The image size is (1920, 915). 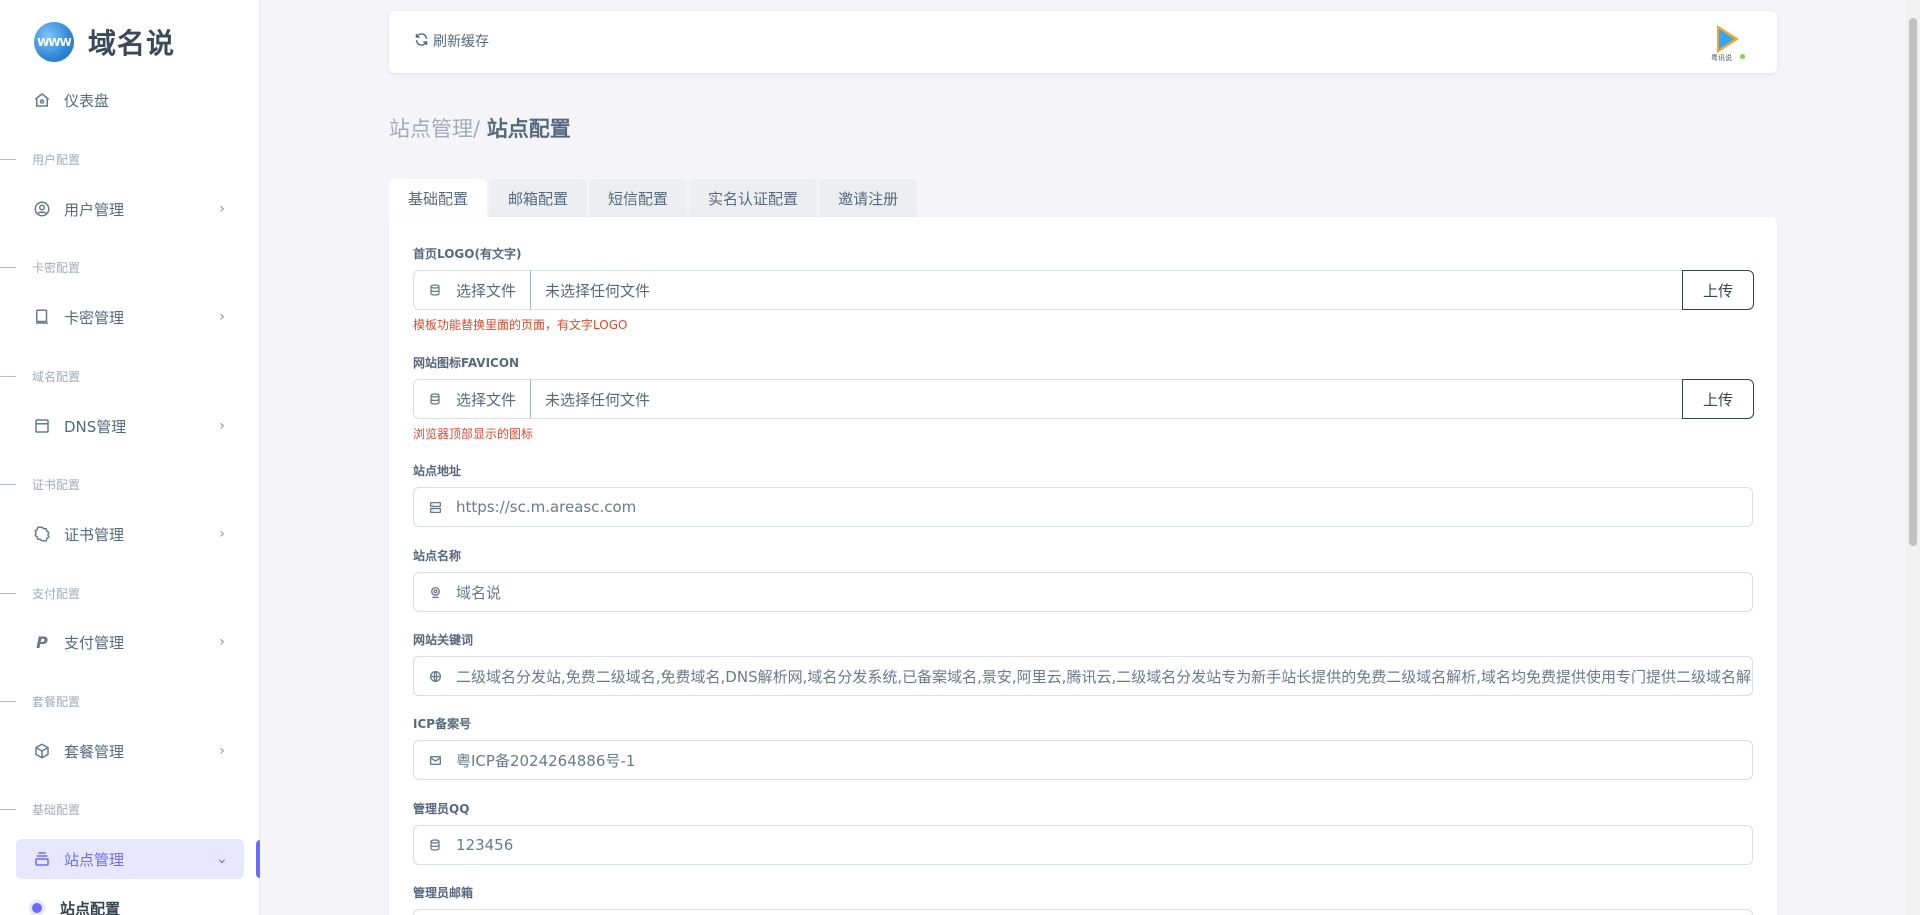 I want to click on site-url-value: https://sc.m.areasc.com, so click(x=546, y=507).